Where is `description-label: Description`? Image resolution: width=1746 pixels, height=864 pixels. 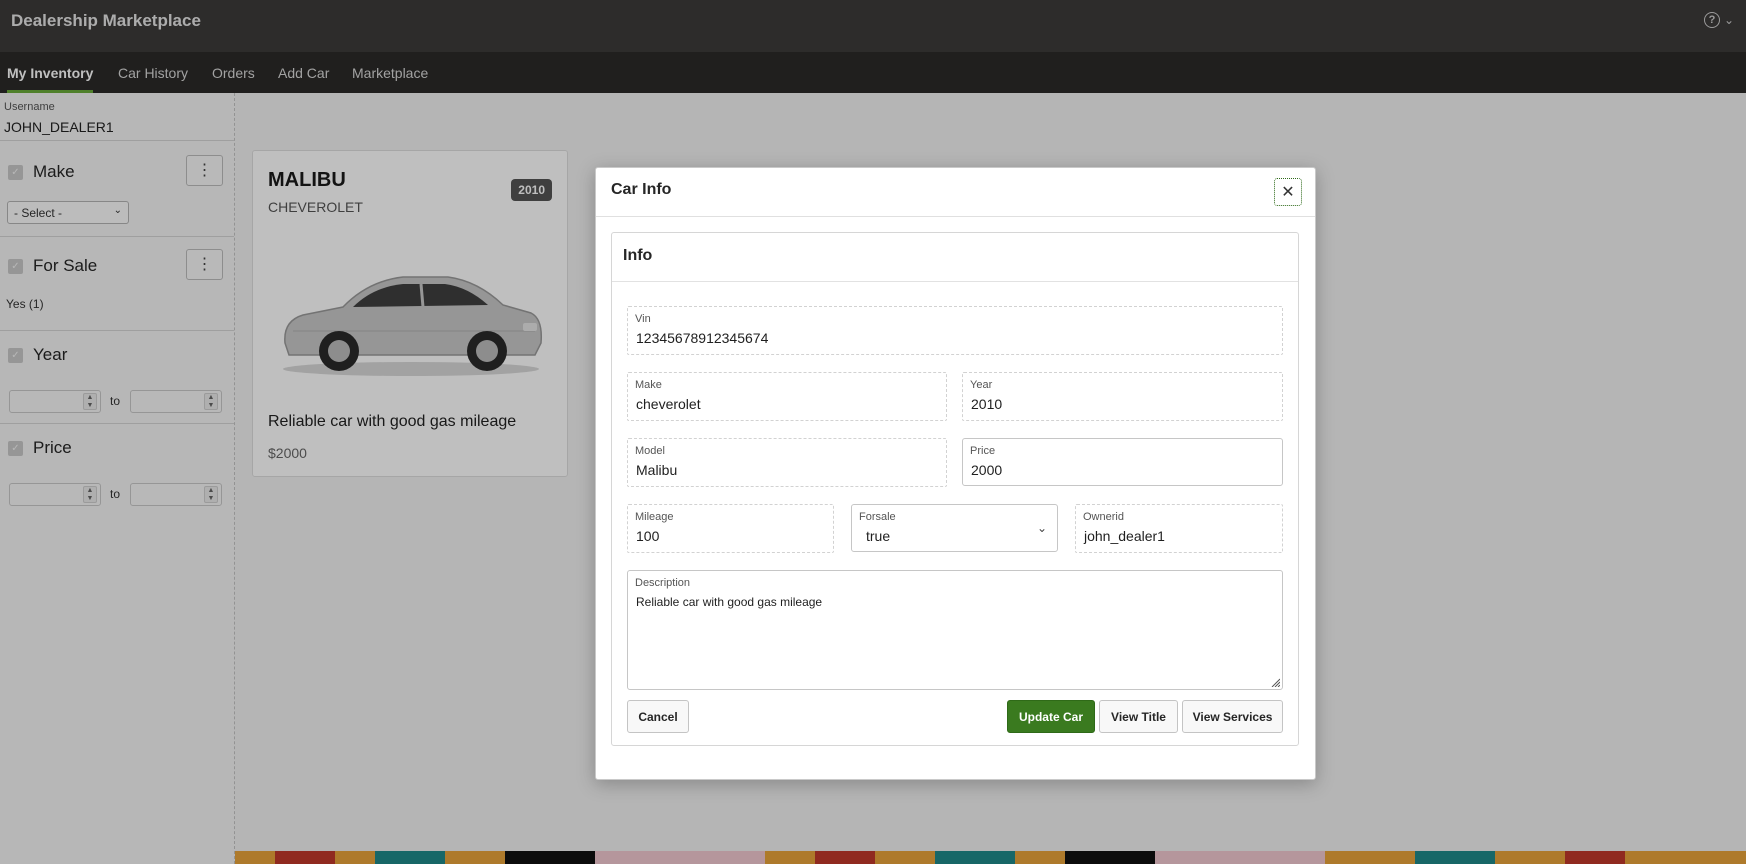 description-label: Description is located at coordinates (663, 583).